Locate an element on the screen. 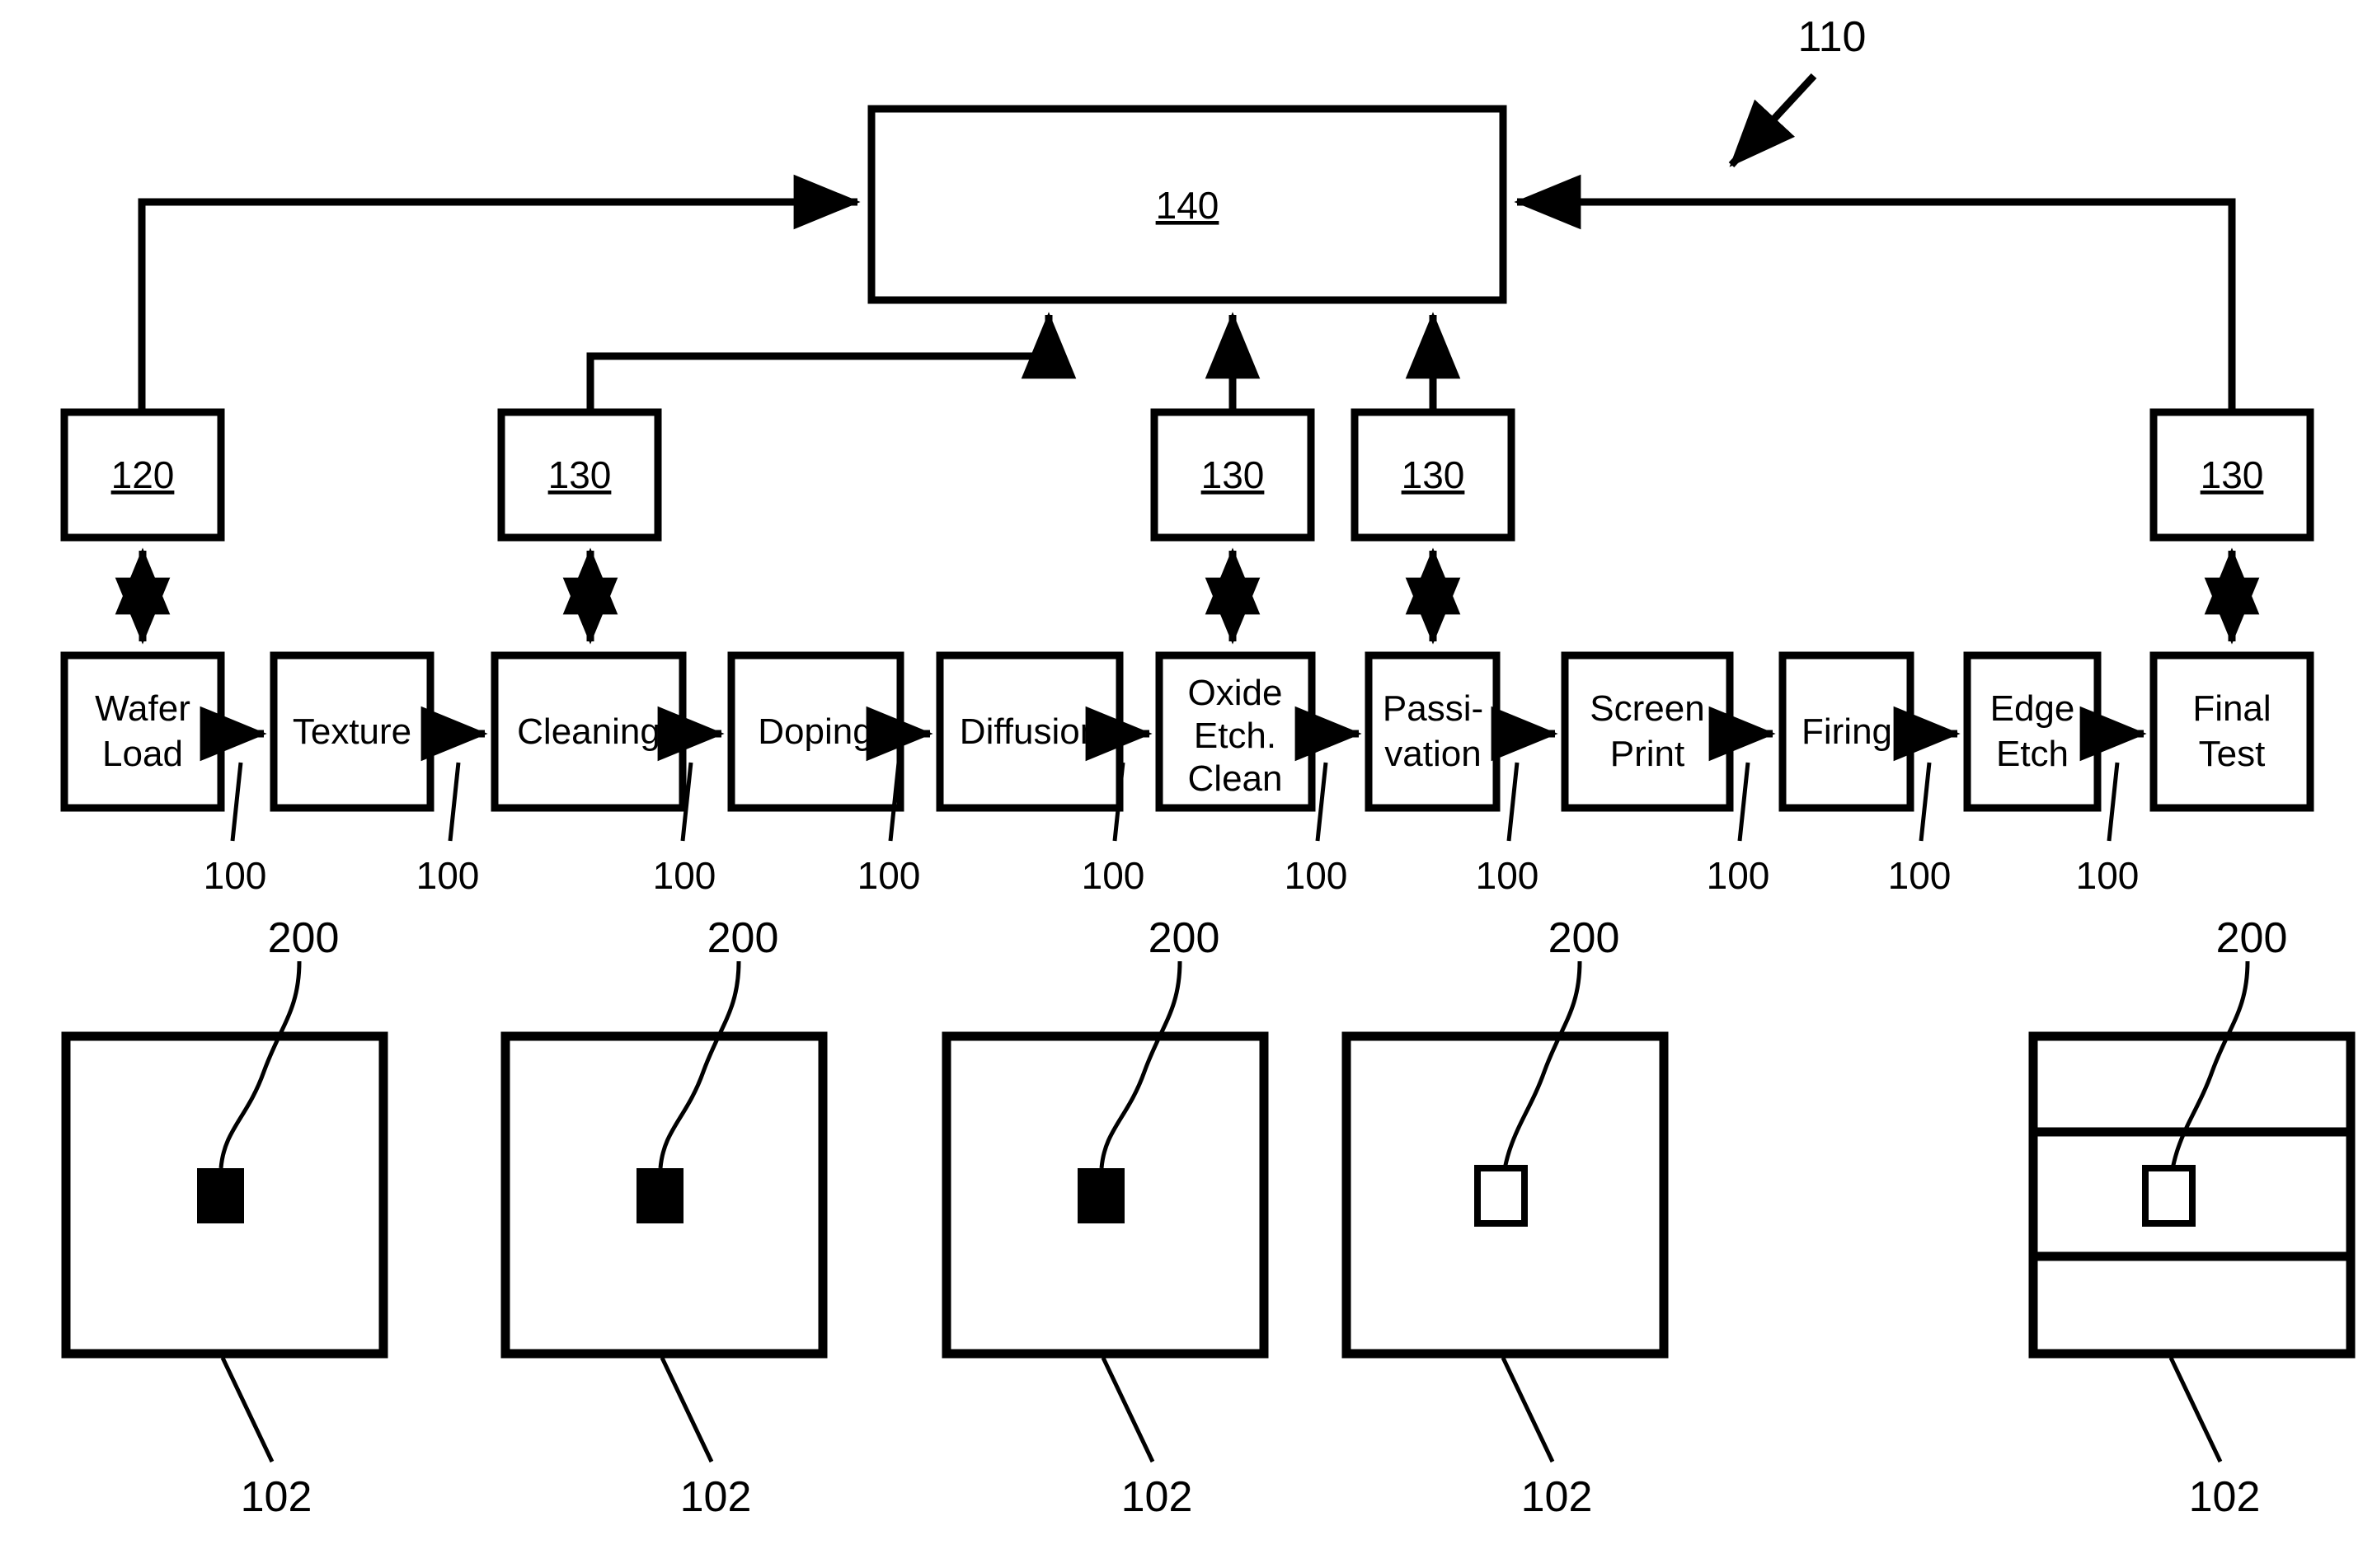  process-box-edge-etch-rect is located at coordinates (2033, 731).